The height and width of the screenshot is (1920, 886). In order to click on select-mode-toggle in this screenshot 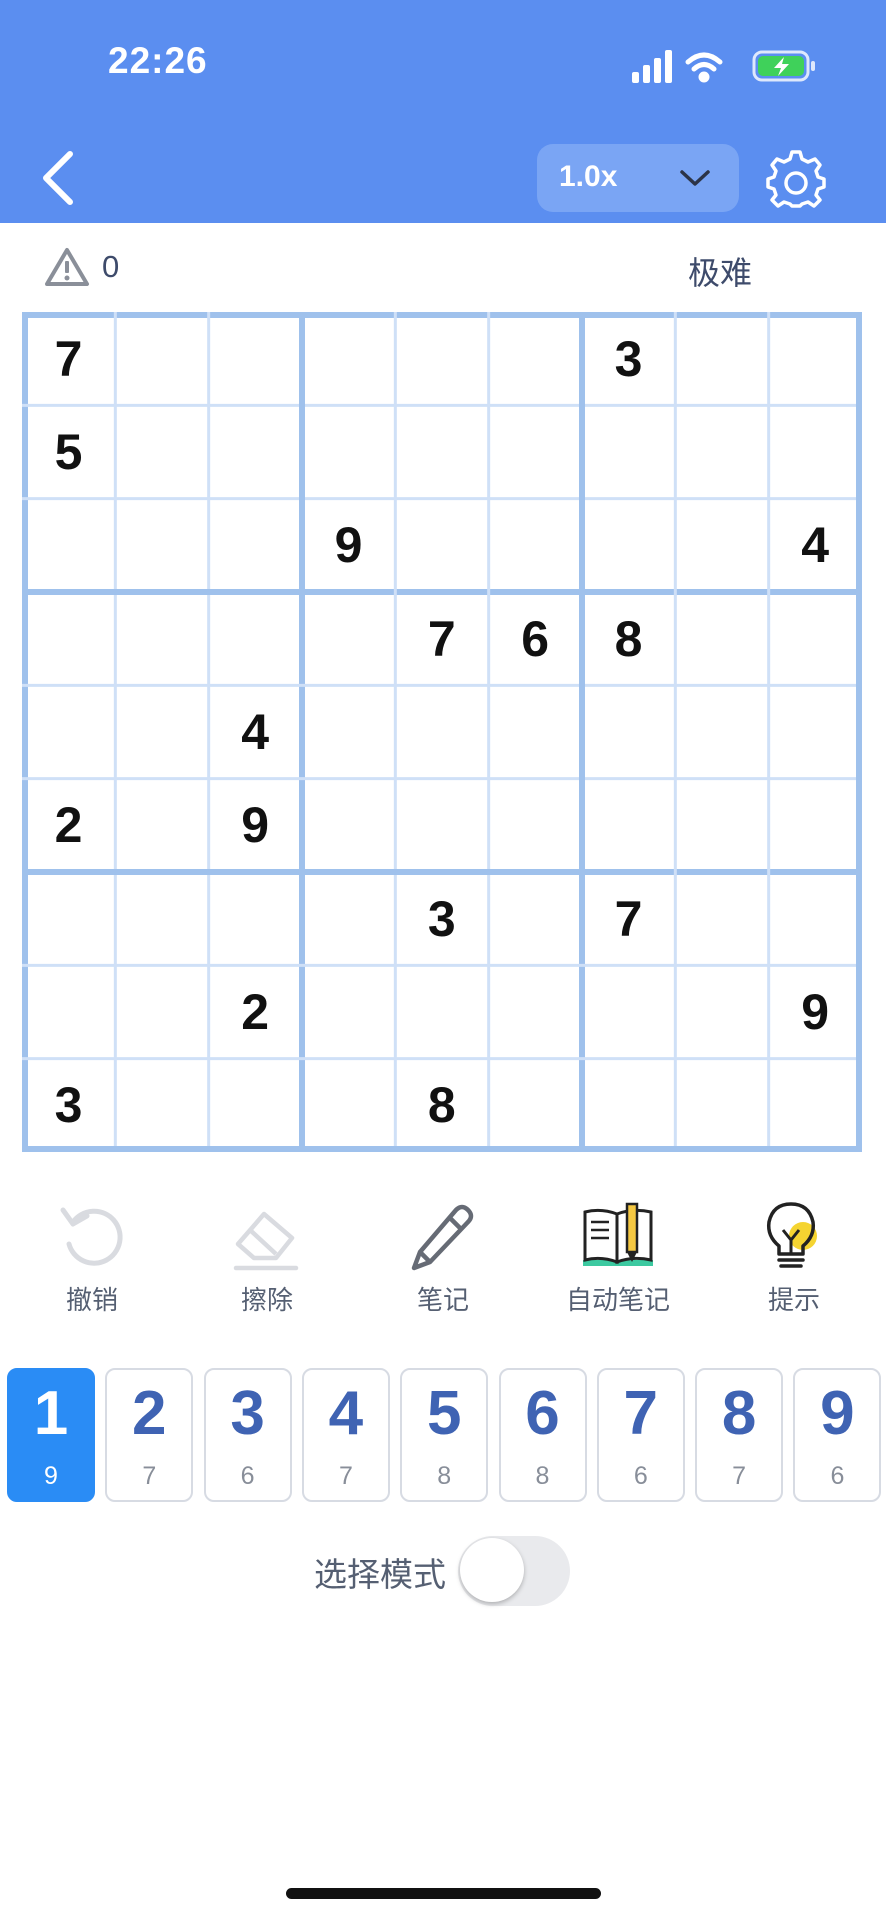, I will do `click(514, 1571)`.